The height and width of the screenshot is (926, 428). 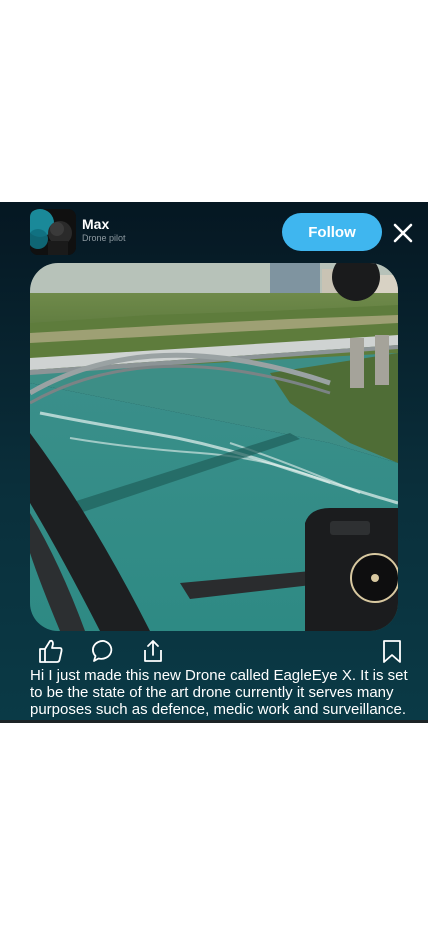 I want to click on share-button, so click(x=153, y=651).